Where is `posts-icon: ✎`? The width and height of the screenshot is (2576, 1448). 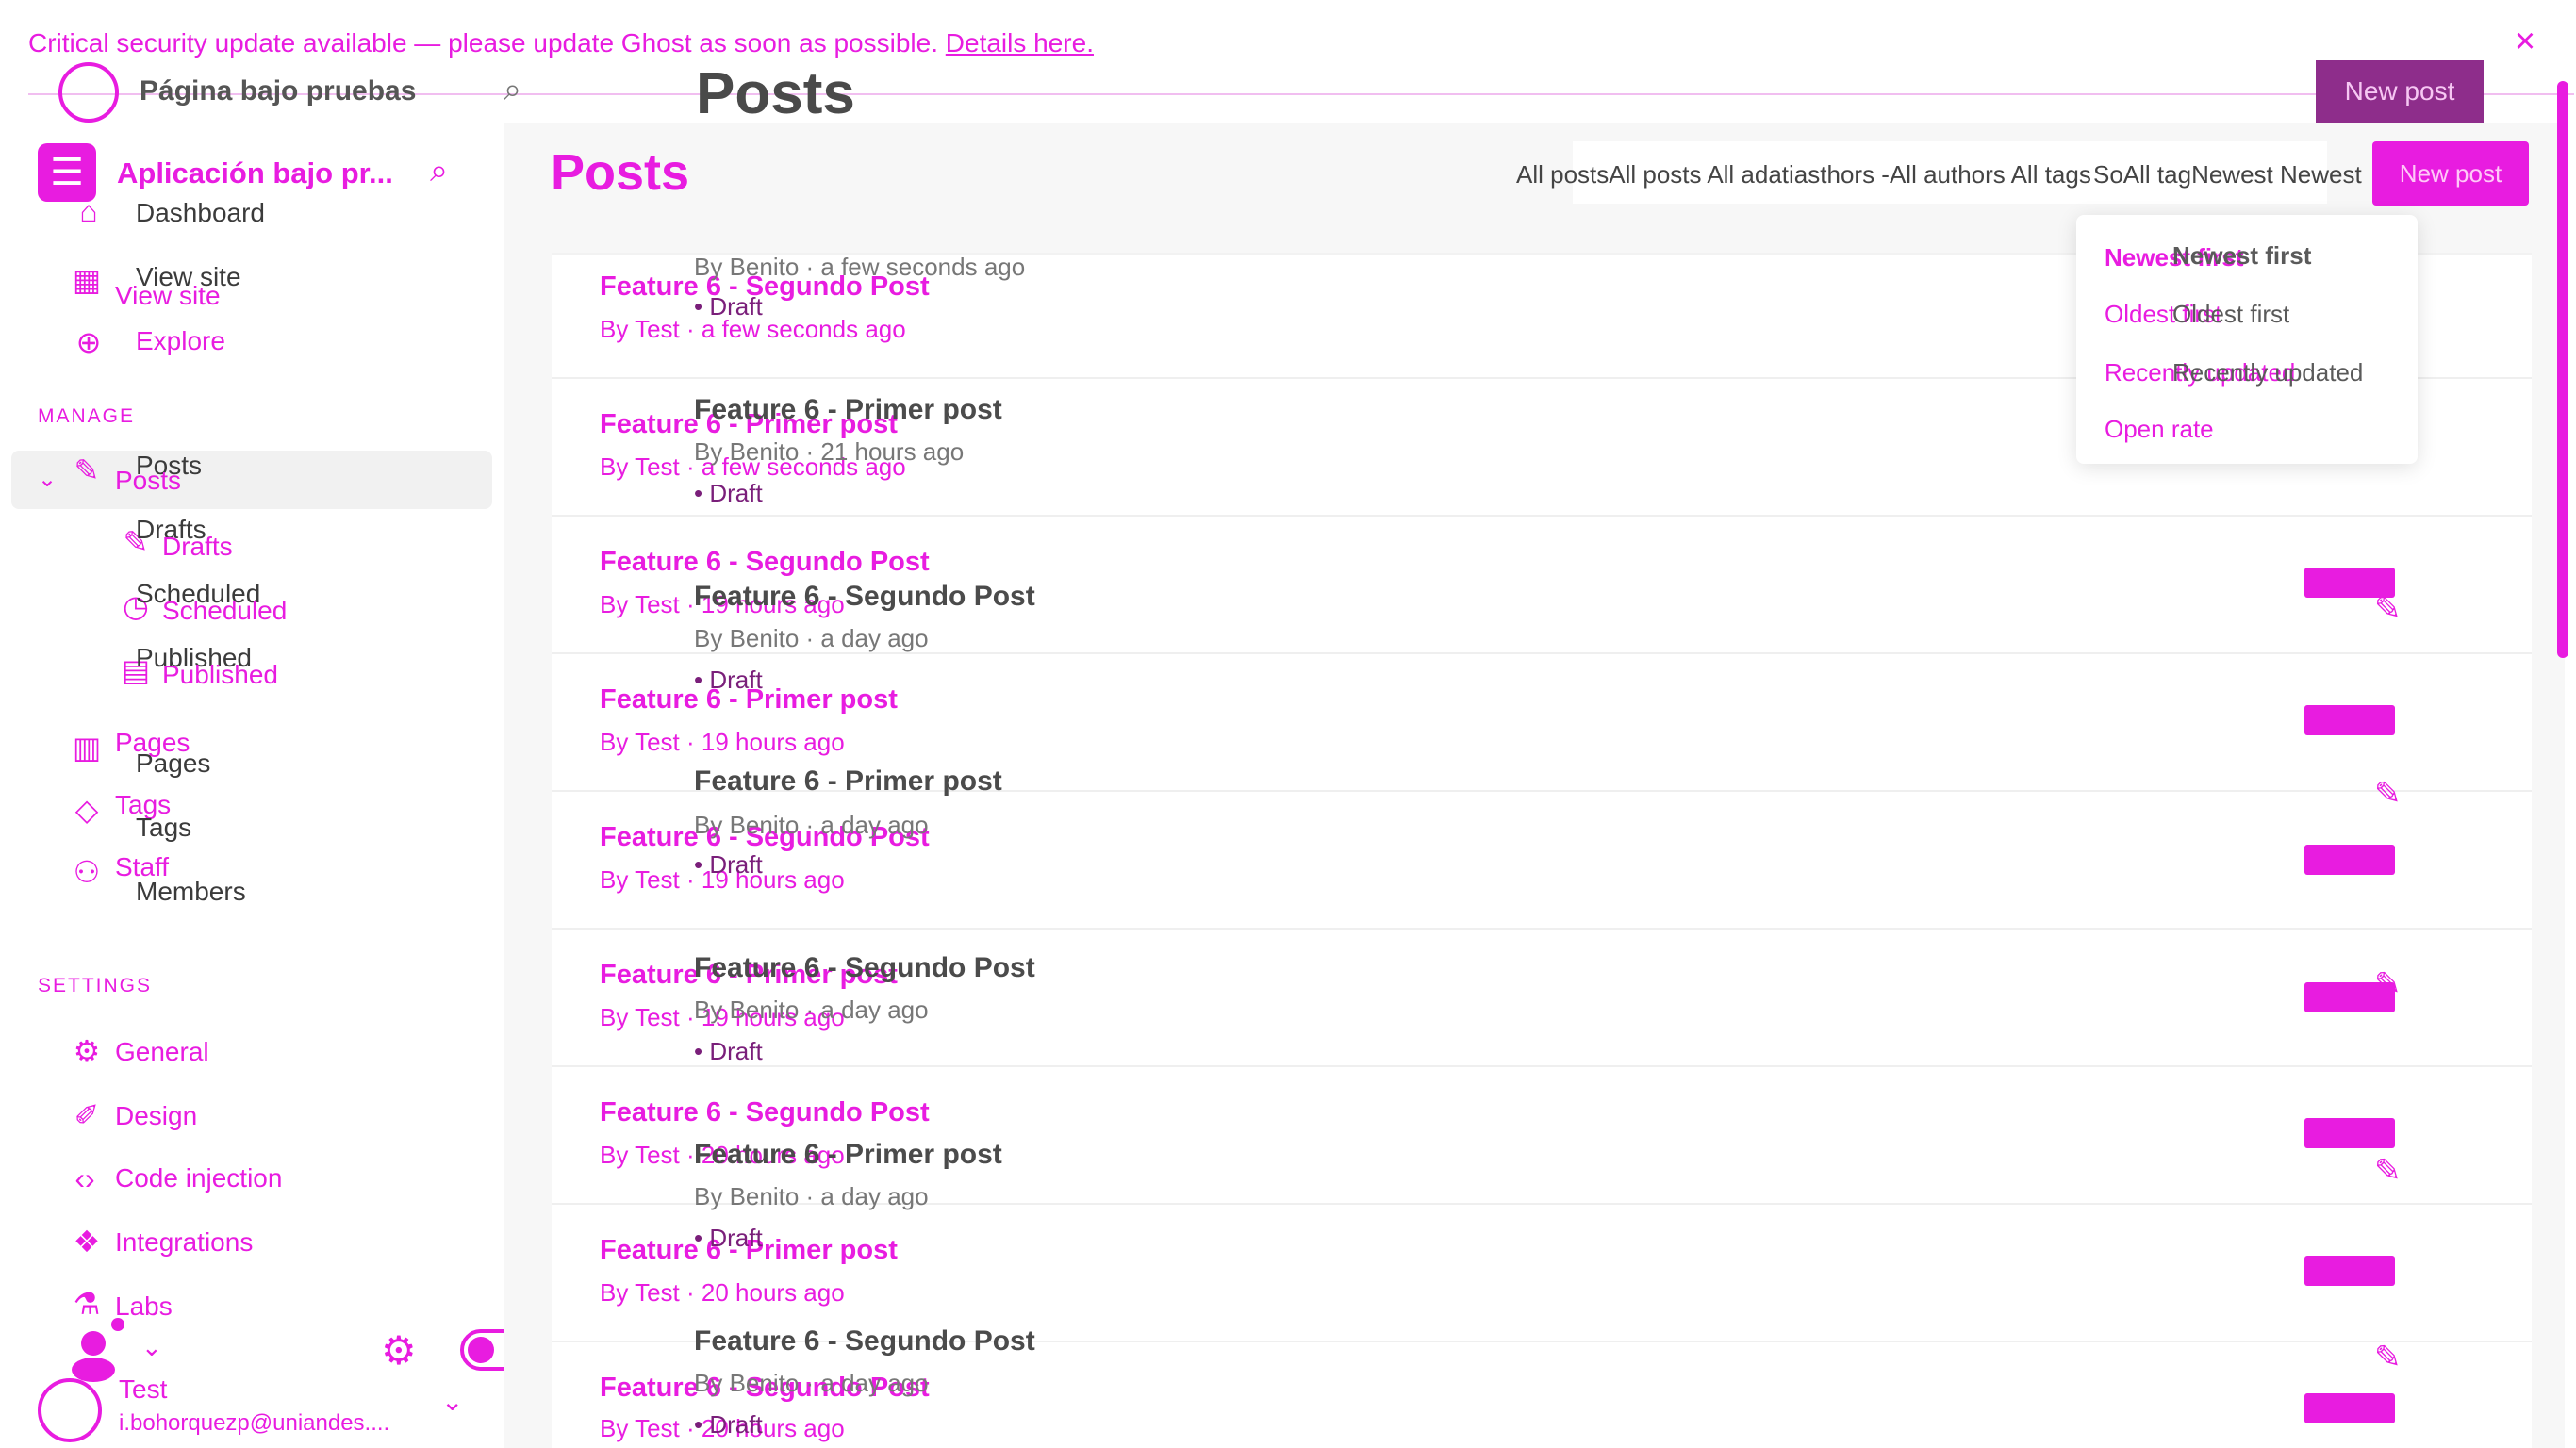
posts-icon: ✎ is located at coordinates (87, 470).